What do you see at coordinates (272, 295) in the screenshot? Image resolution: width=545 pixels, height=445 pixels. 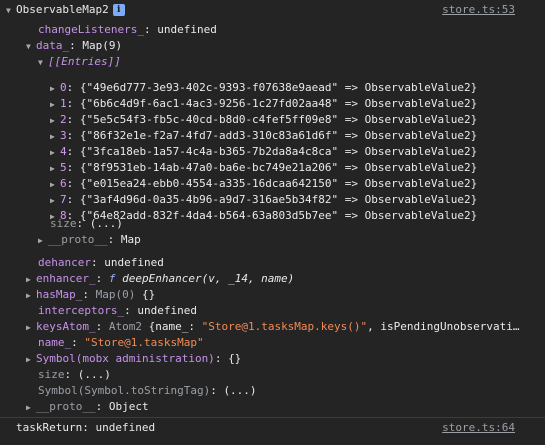 I see `prop-row-has-map: ▶ hasMap_: Map(0) {}` at bounding box center [272, 295].